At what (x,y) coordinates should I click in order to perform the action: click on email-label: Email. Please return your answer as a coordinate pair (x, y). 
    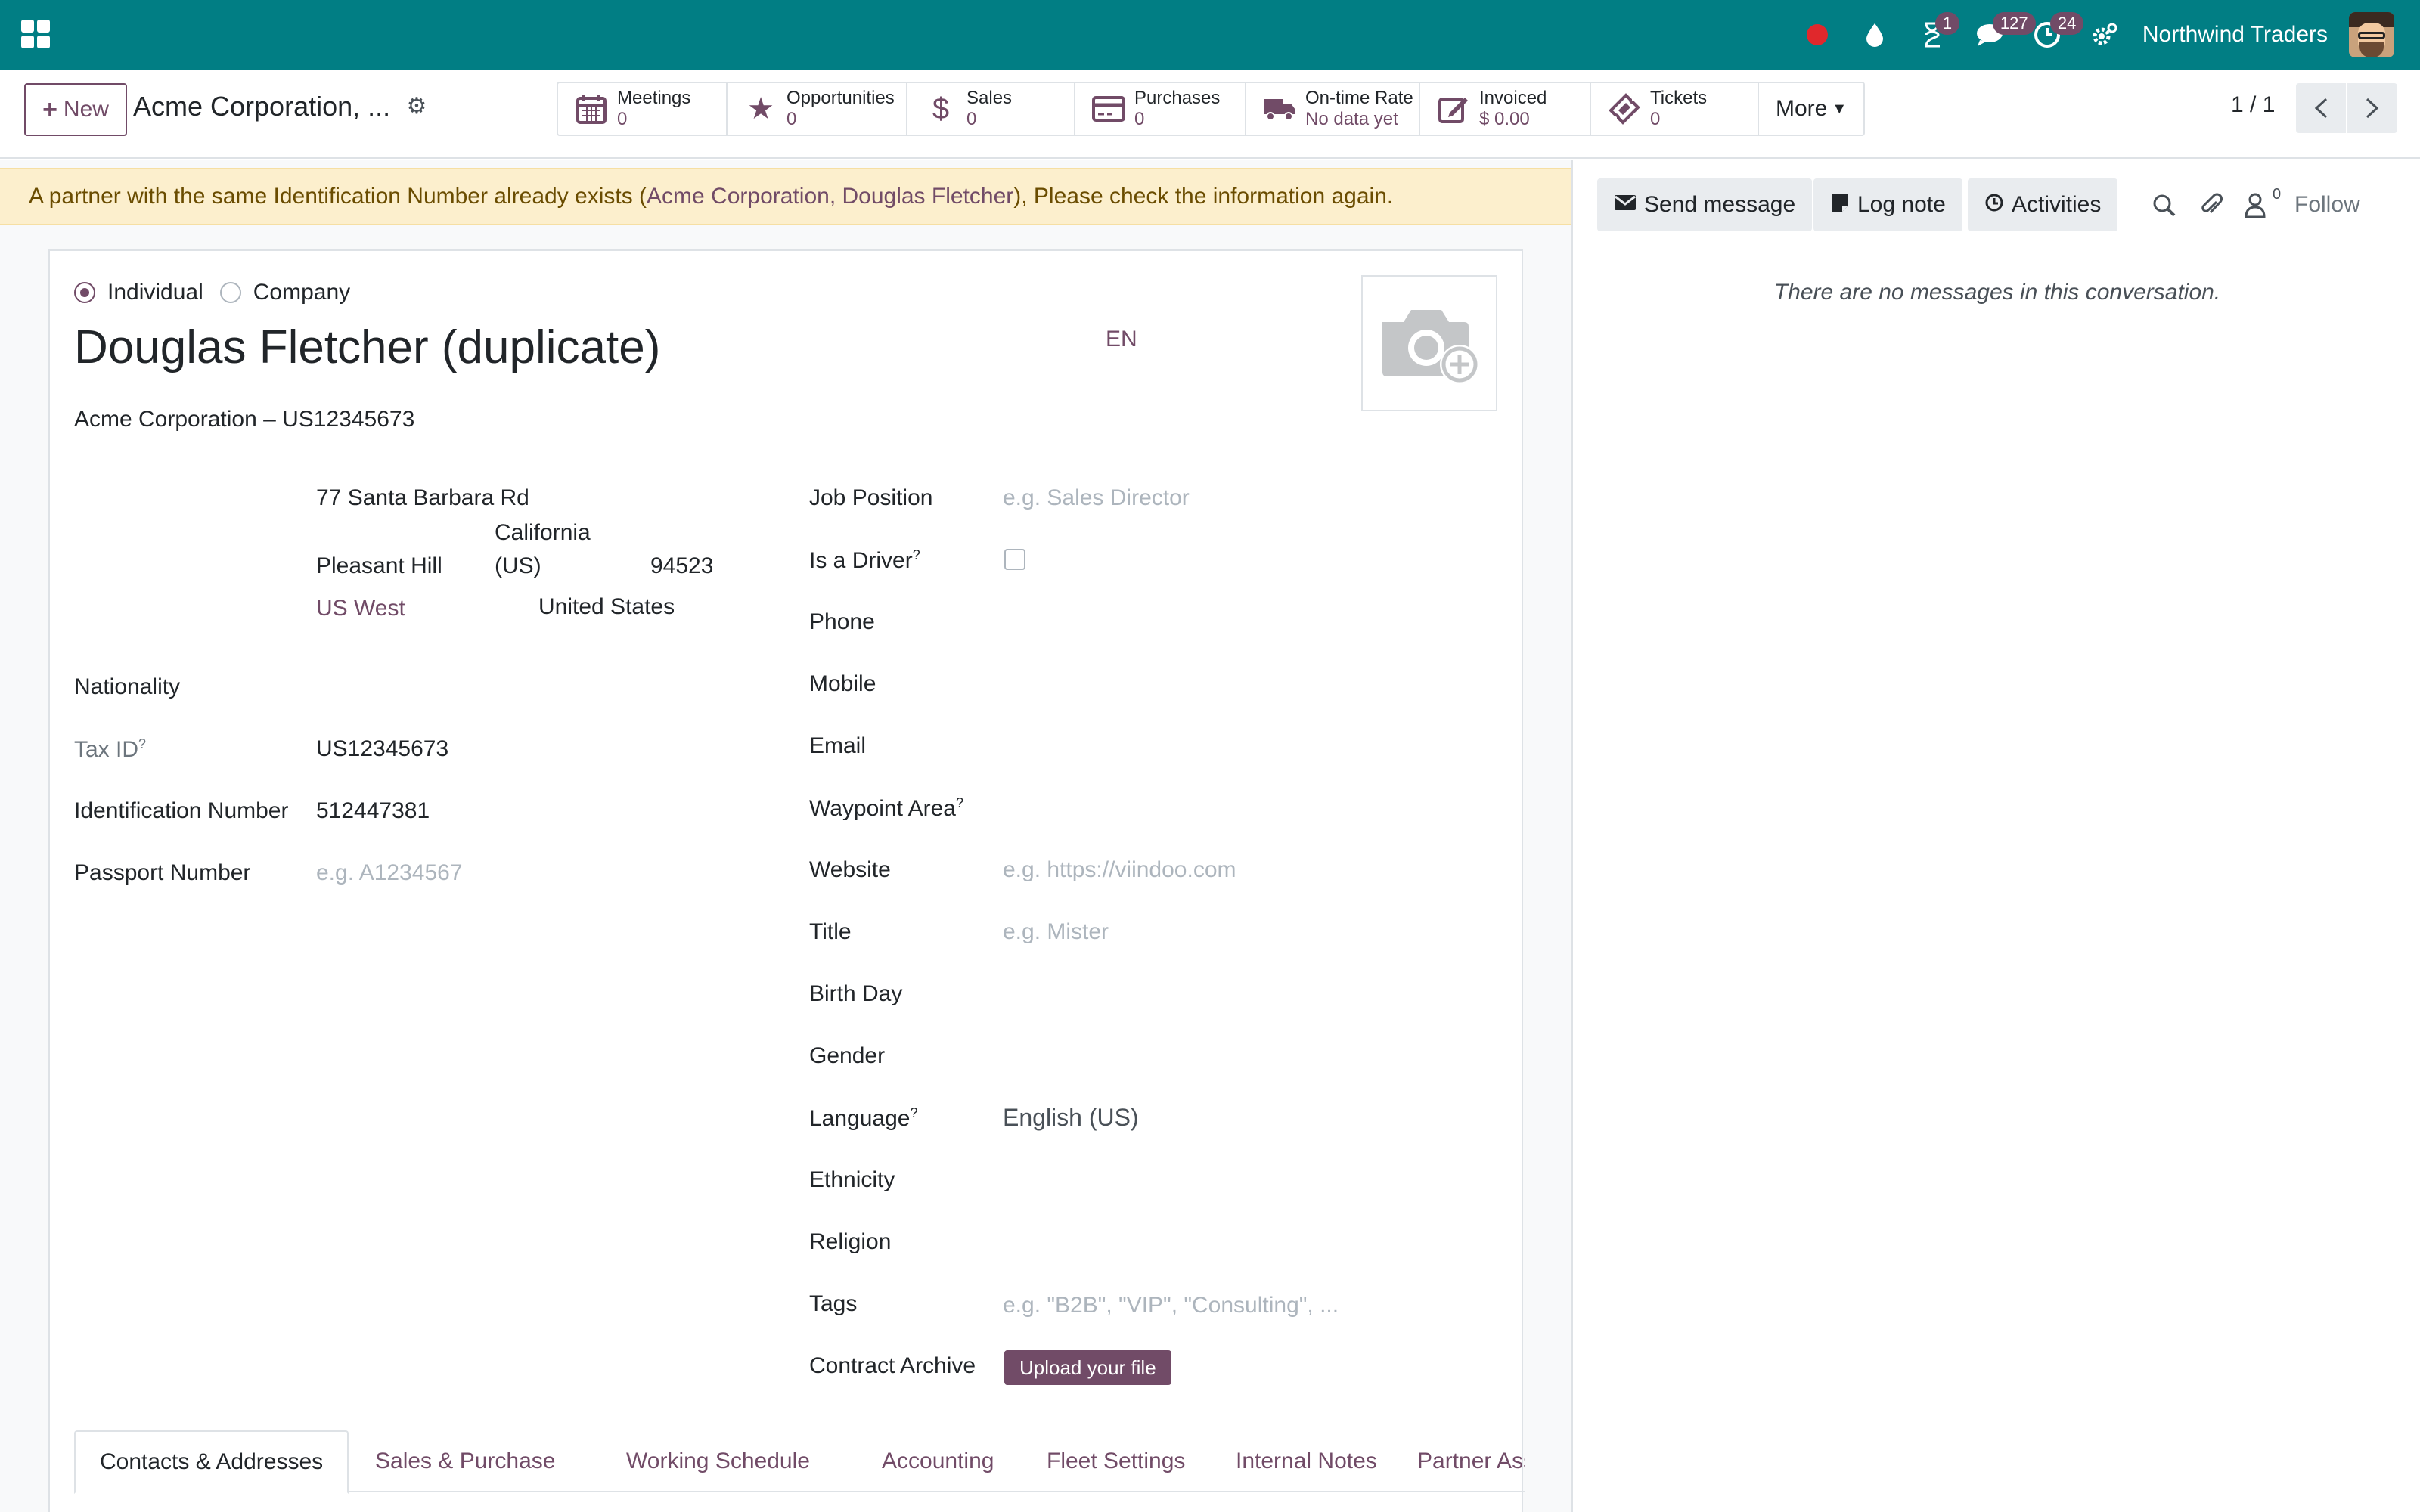
    Looking at the image, I should click on (838, 745).